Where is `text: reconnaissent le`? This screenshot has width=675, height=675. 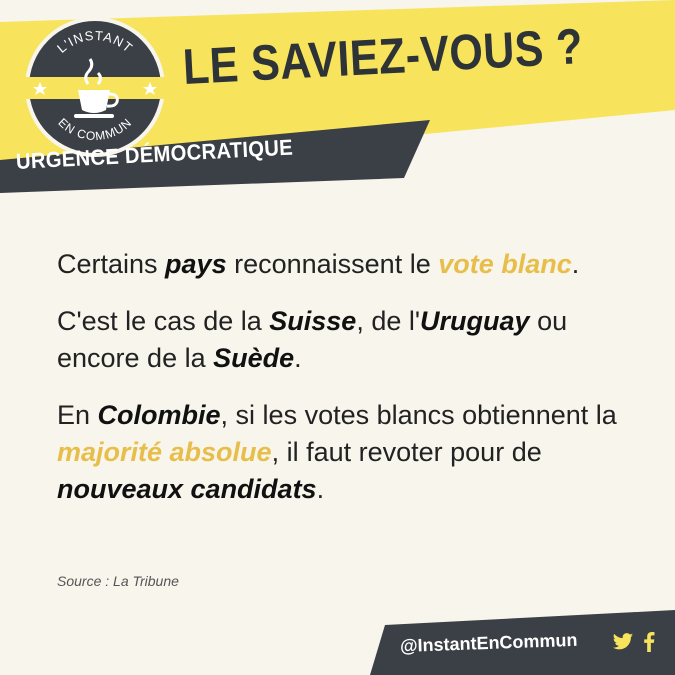 text: reconnaissent le is located at coordinates (332, 264).